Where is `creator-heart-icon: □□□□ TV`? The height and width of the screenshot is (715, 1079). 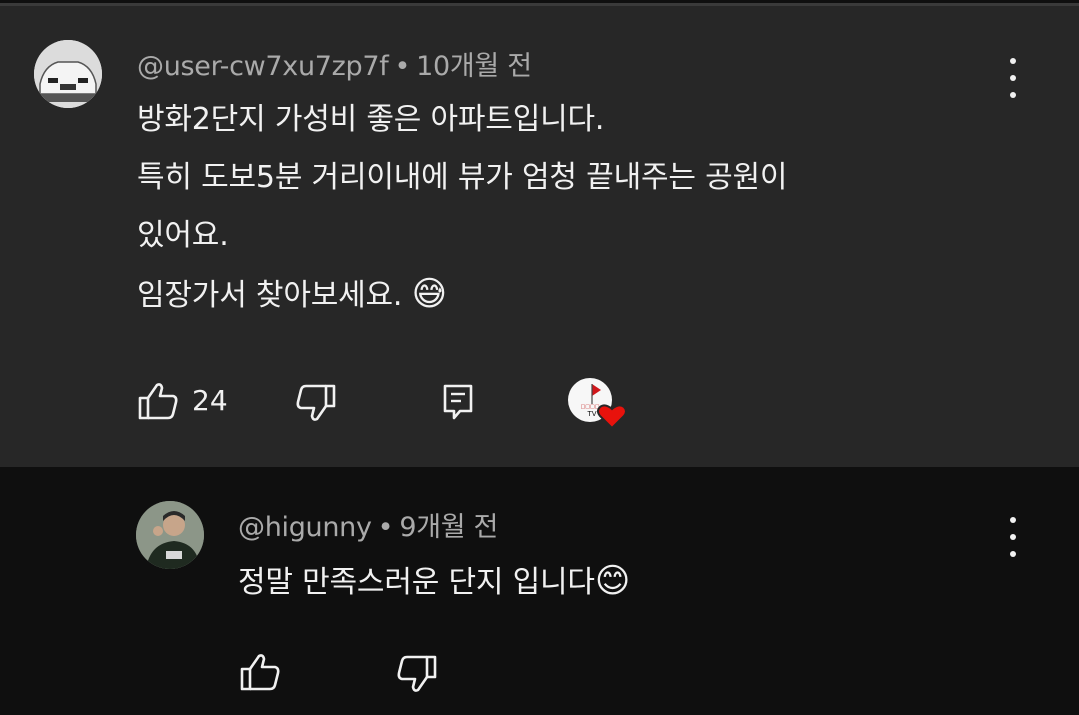
creator-heart-icon: □□□□ TV is located at coordinates (600, 406).